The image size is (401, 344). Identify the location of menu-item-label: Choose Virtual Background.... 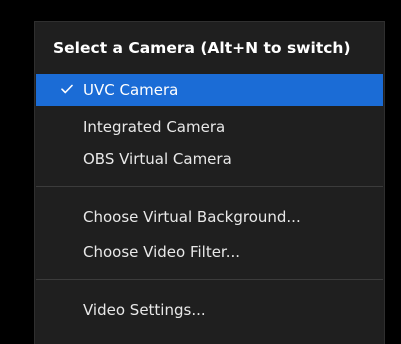
(192, 217).